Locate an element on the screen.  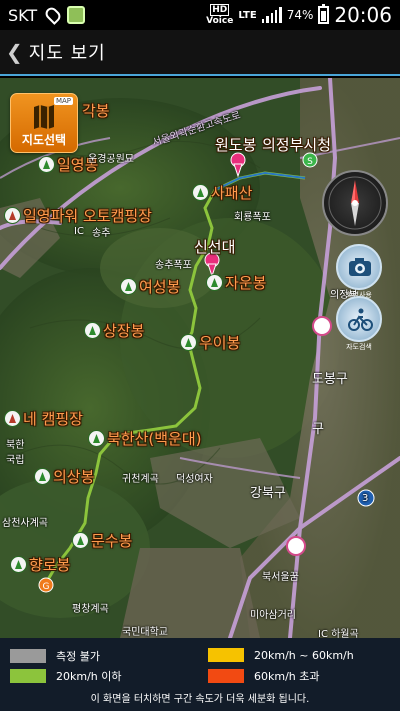
legend-item: 20km/h ~ 60km/h is located at coordinates (281, 655).